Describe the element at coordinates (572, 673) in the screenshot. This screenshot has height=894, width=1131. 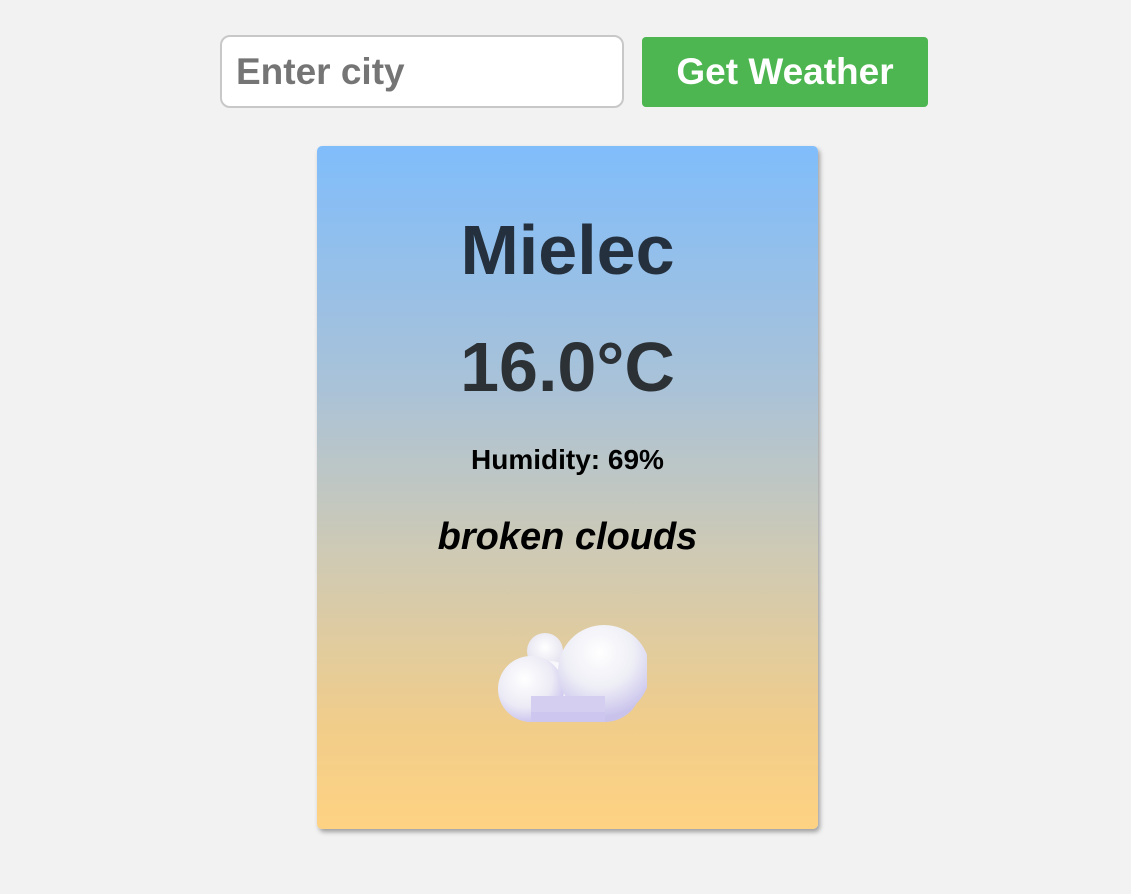
I see `cloud-icon` at that location.